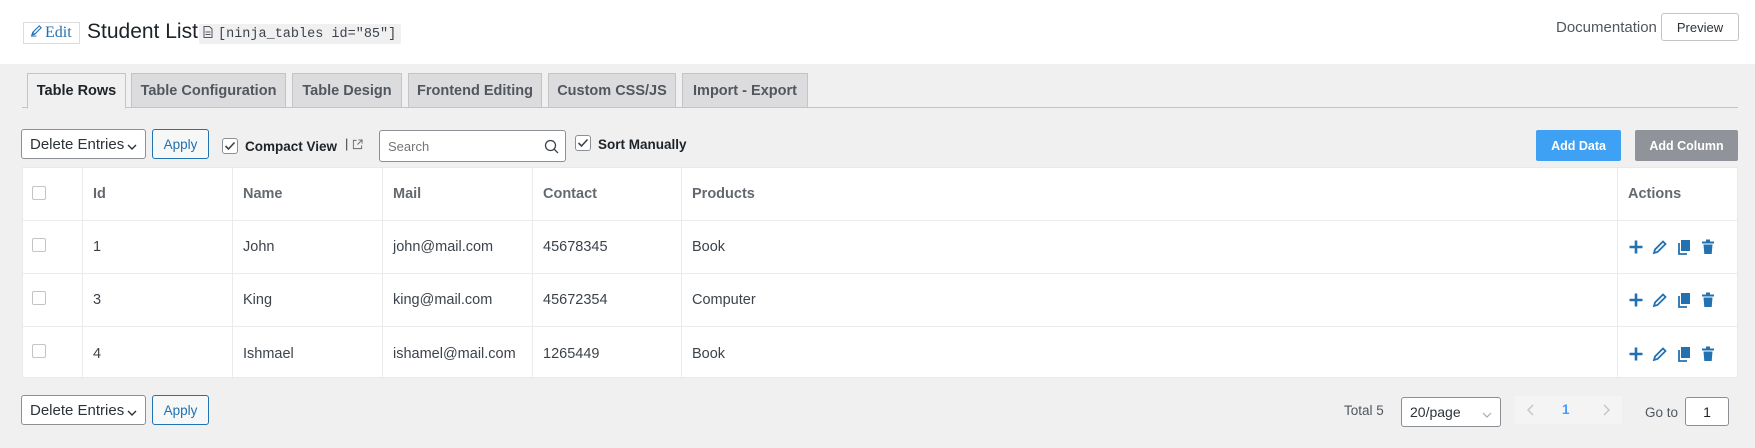 The image size is (1755, 448). I want to click on cell-id: 3, so click(158, 300).